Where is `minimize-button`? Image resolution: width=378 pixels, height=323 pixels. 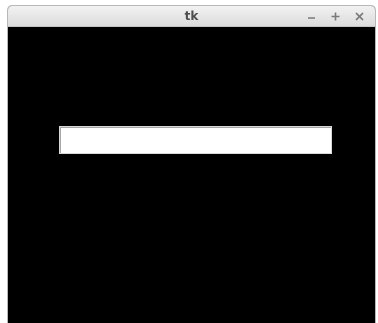
minimize-button is located at coordinates (311, 16).